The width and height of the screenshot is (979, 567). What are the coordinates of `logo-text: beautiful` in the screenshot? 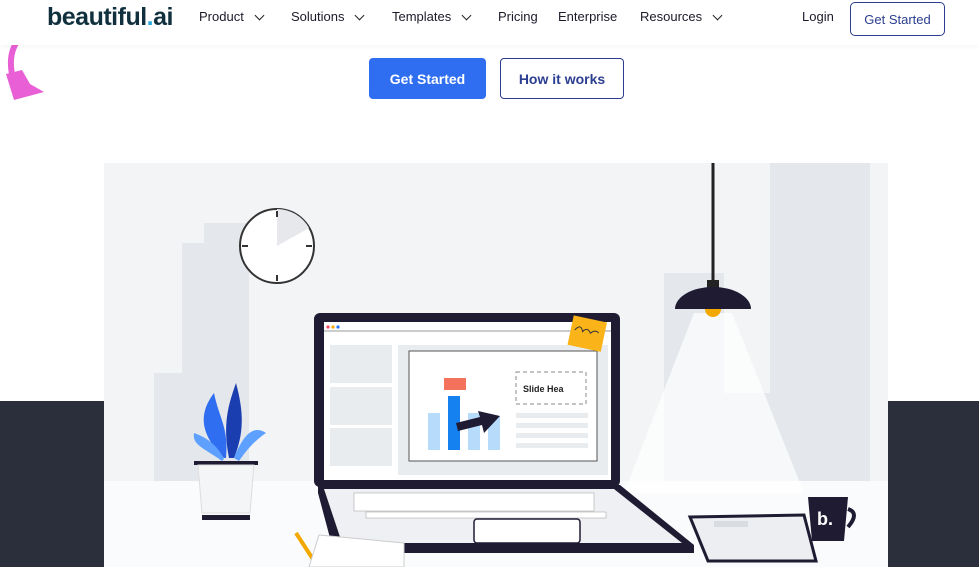 It's located at (97, 17).